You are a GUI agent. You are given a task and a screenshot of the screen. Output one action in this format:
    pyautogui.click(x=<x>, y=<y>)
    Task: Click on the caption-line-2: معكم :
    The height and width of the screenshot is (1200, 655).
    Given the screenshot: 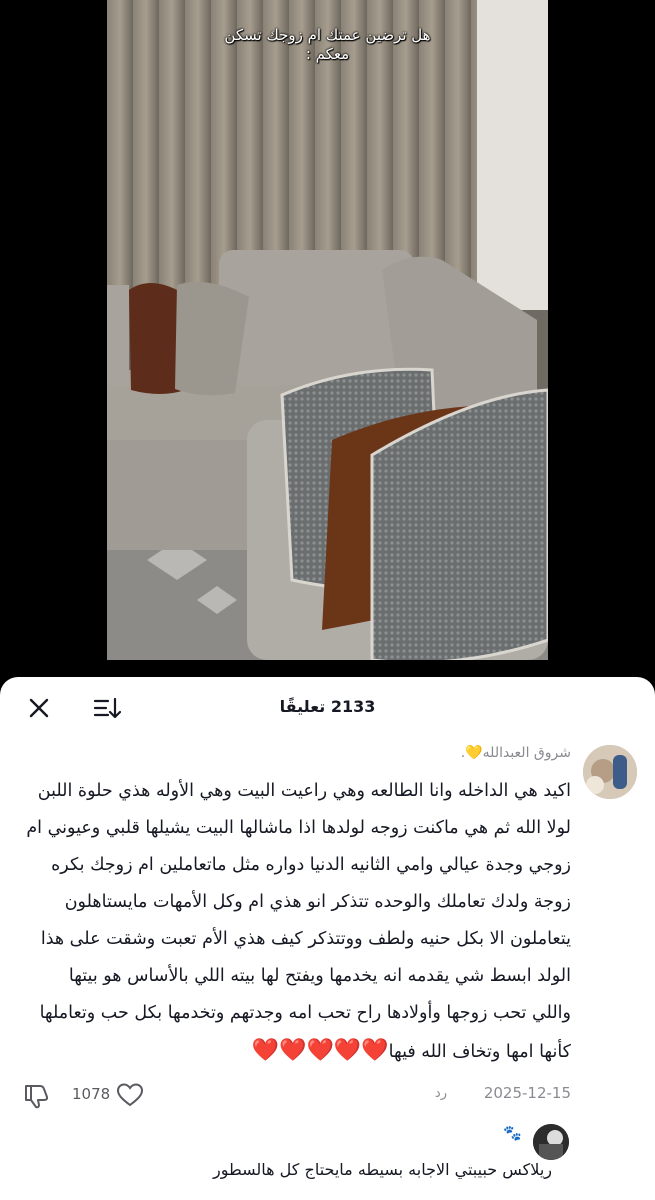 What is the action you would take?
    pyautogui.click(x=327, y=54)
    